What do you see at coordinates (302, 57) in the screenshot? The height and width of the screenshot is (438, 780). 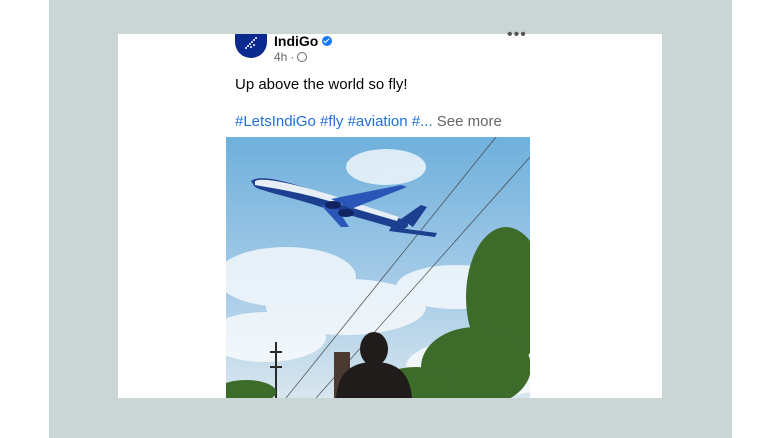 I see `globe-icon` at bounding box center [302, 57].